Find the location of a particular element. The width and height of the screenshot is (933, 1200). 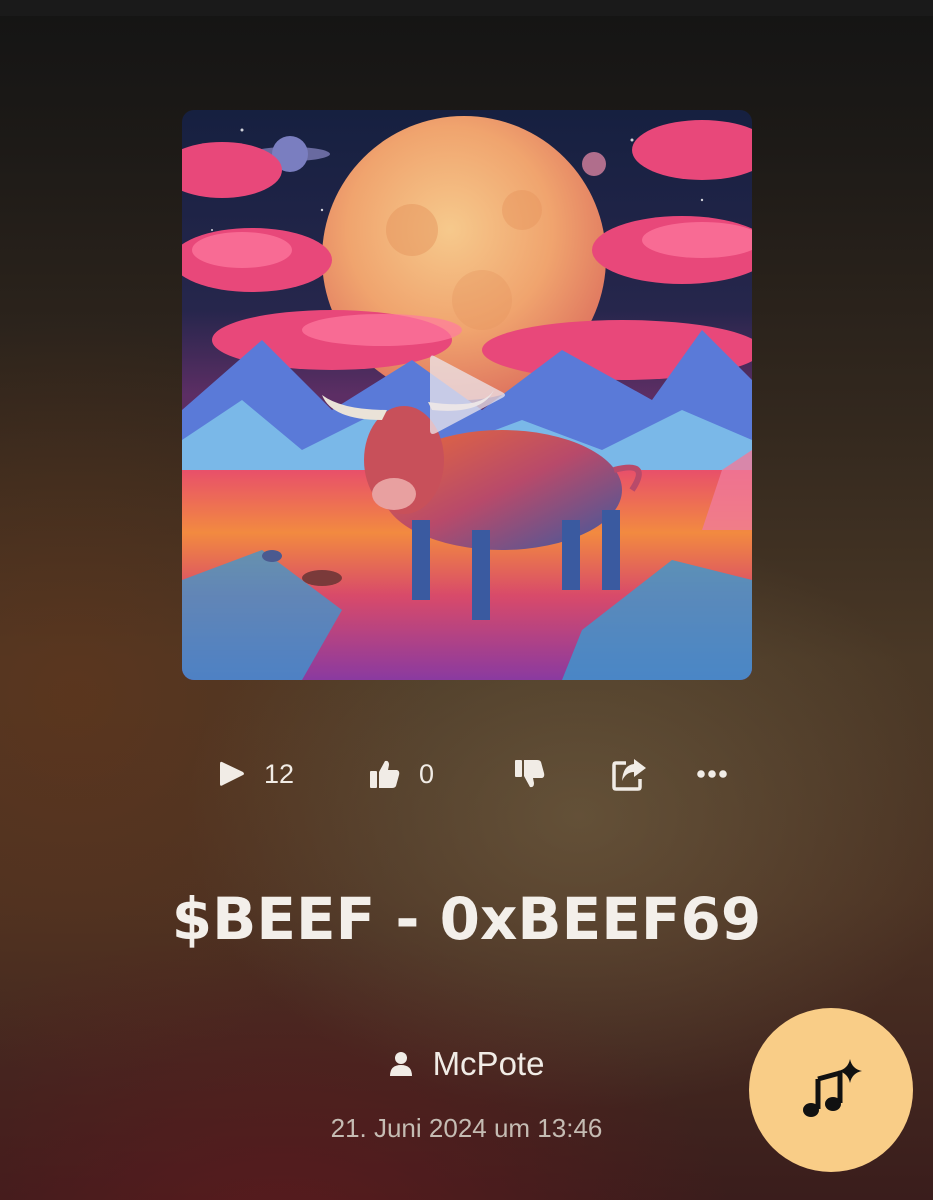

user-icon is located at coordinates (400, 1064).